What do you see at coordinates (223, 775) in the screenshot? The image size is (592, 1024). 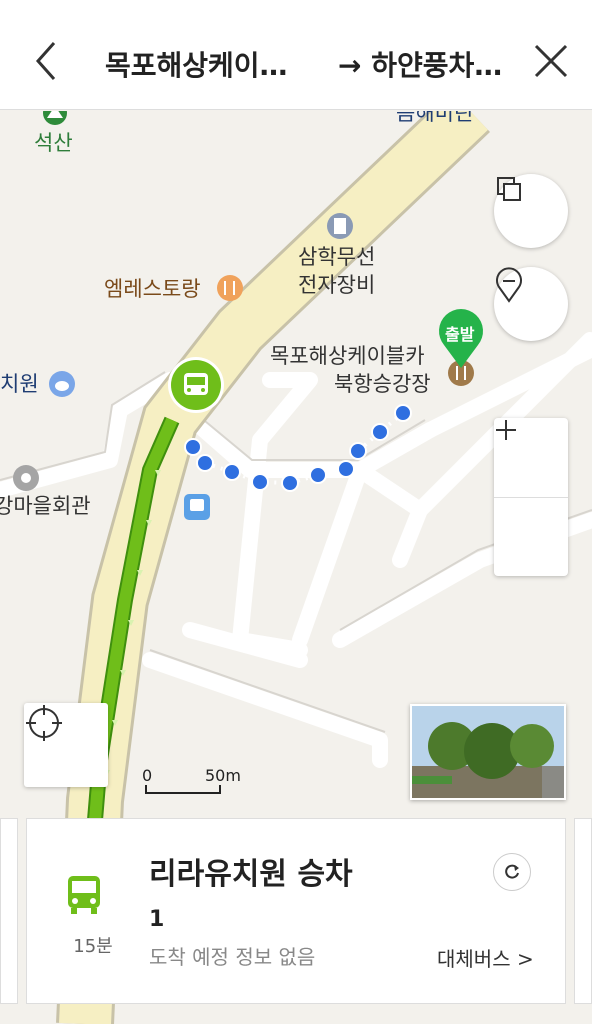 I see `scale-end: 50m` at bounding box center [223, 775].